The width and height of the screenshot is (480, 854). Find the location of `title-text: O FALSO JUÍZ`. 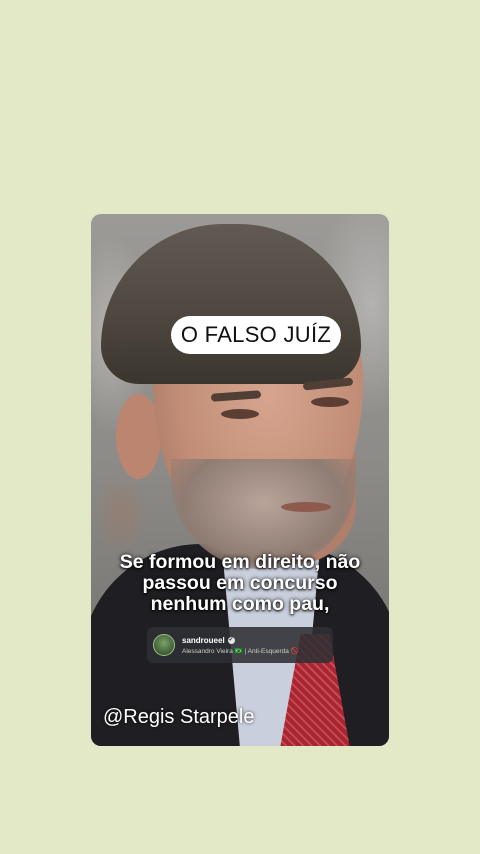

title-text: O FALSO JUÍZ is located at coordinates (256, 334).